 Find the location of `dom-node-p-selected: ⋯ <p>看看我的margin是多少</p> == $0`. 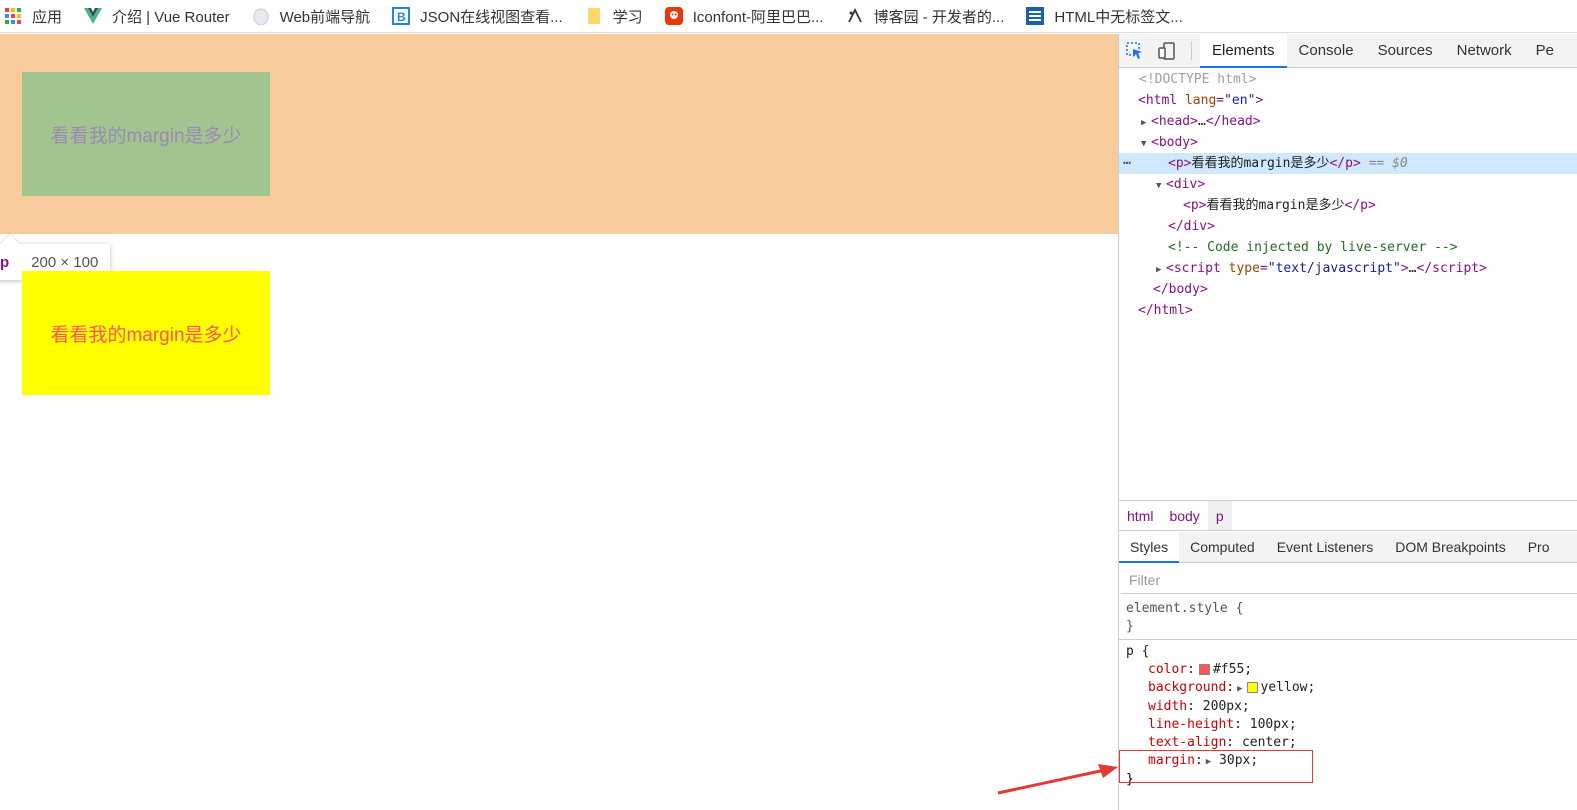

dom-node-p-selected: ⋯ <p>看看我的margin是多少</p> == $0 is located at coordinates (1348, 163).